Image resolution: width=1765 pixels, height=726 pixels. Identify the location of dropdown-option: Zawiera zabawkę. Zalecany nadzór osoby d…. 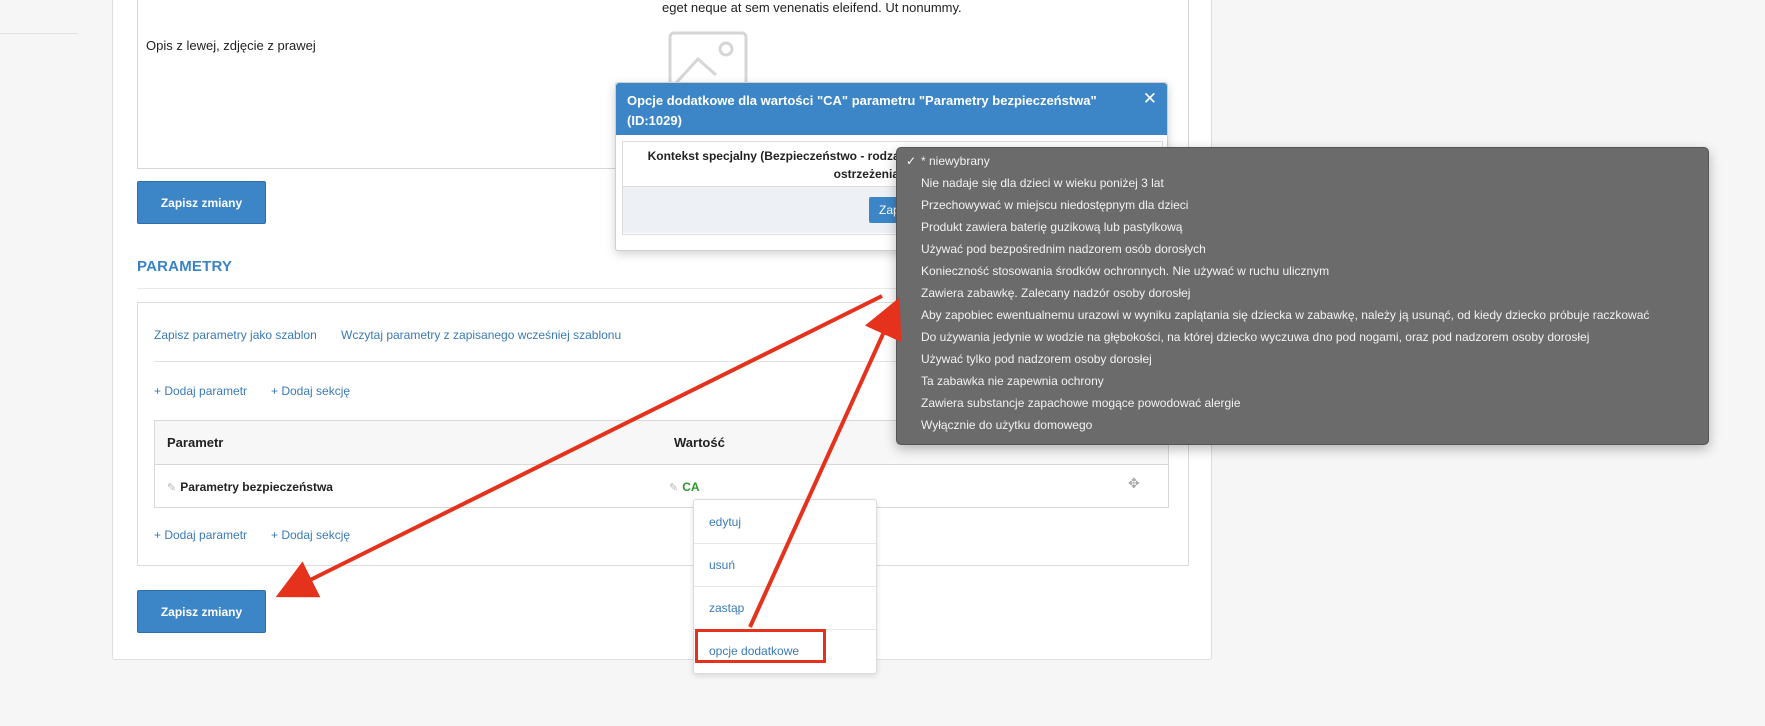
(1055, 293).